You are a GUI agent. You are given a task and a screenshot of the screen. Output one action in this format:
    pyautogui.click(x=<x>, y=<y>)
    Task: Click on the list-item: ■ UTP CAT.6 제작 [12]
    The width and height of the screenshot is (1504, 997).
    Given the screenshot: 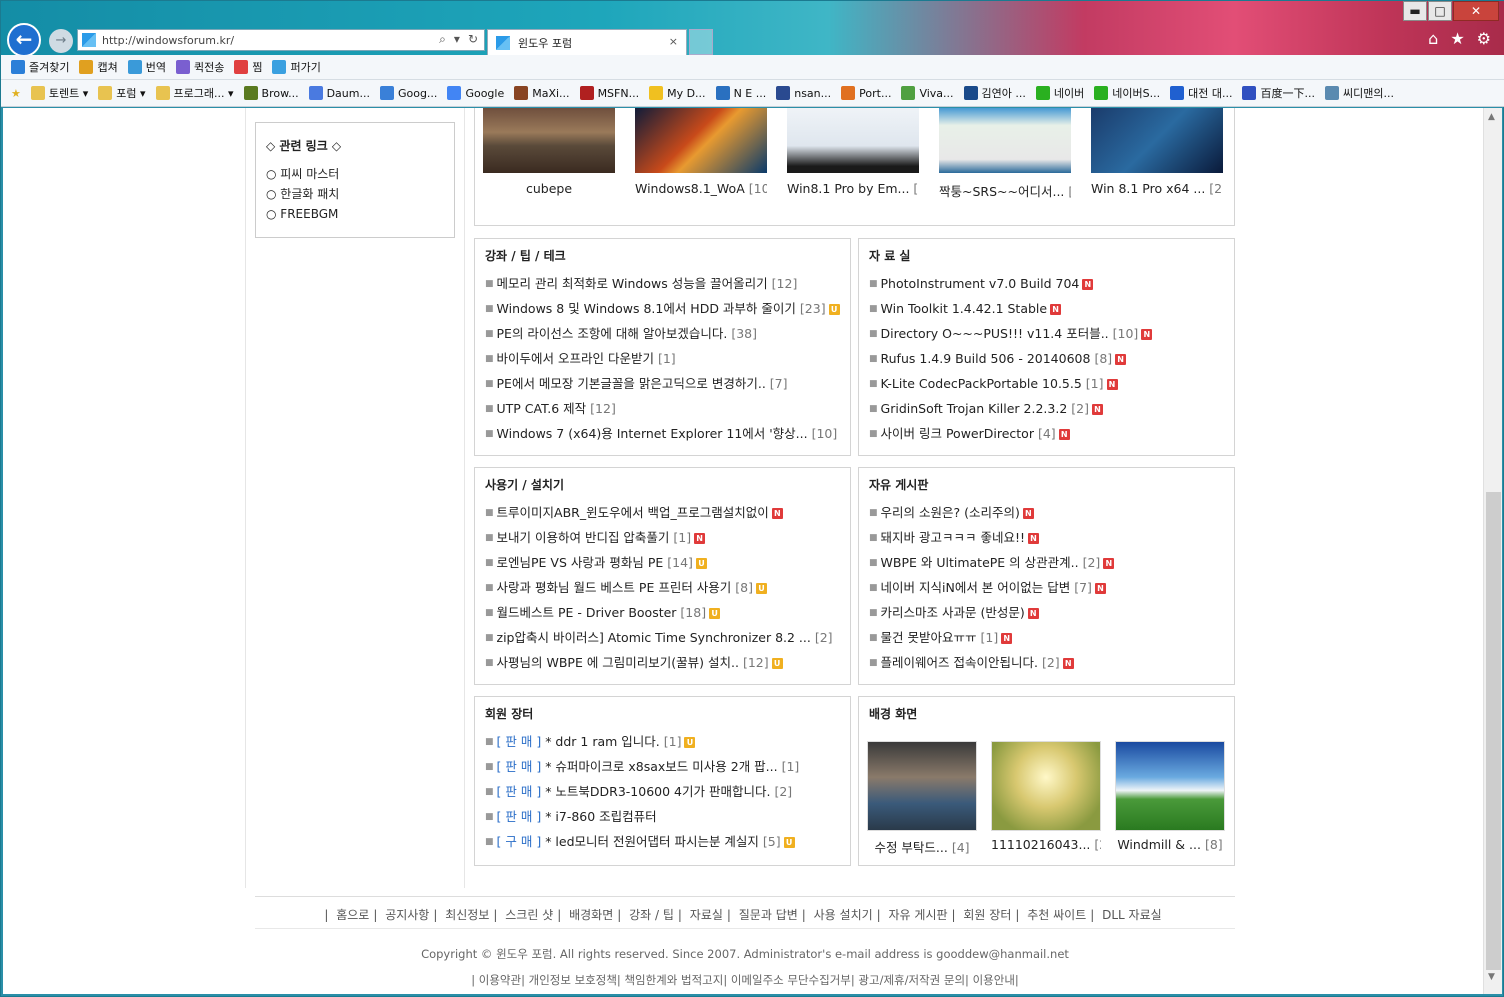 What is the action you would take?
    pyautogui.click(x=667, y=408)
    